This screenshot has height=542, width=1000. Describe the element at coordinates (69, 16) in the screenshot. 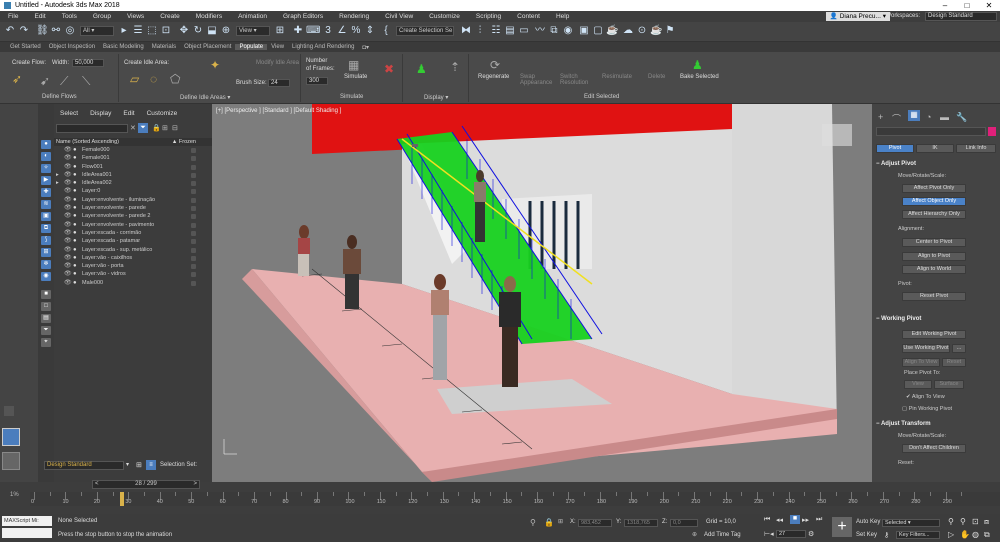

I see `menu-tools: Tools` at that location.